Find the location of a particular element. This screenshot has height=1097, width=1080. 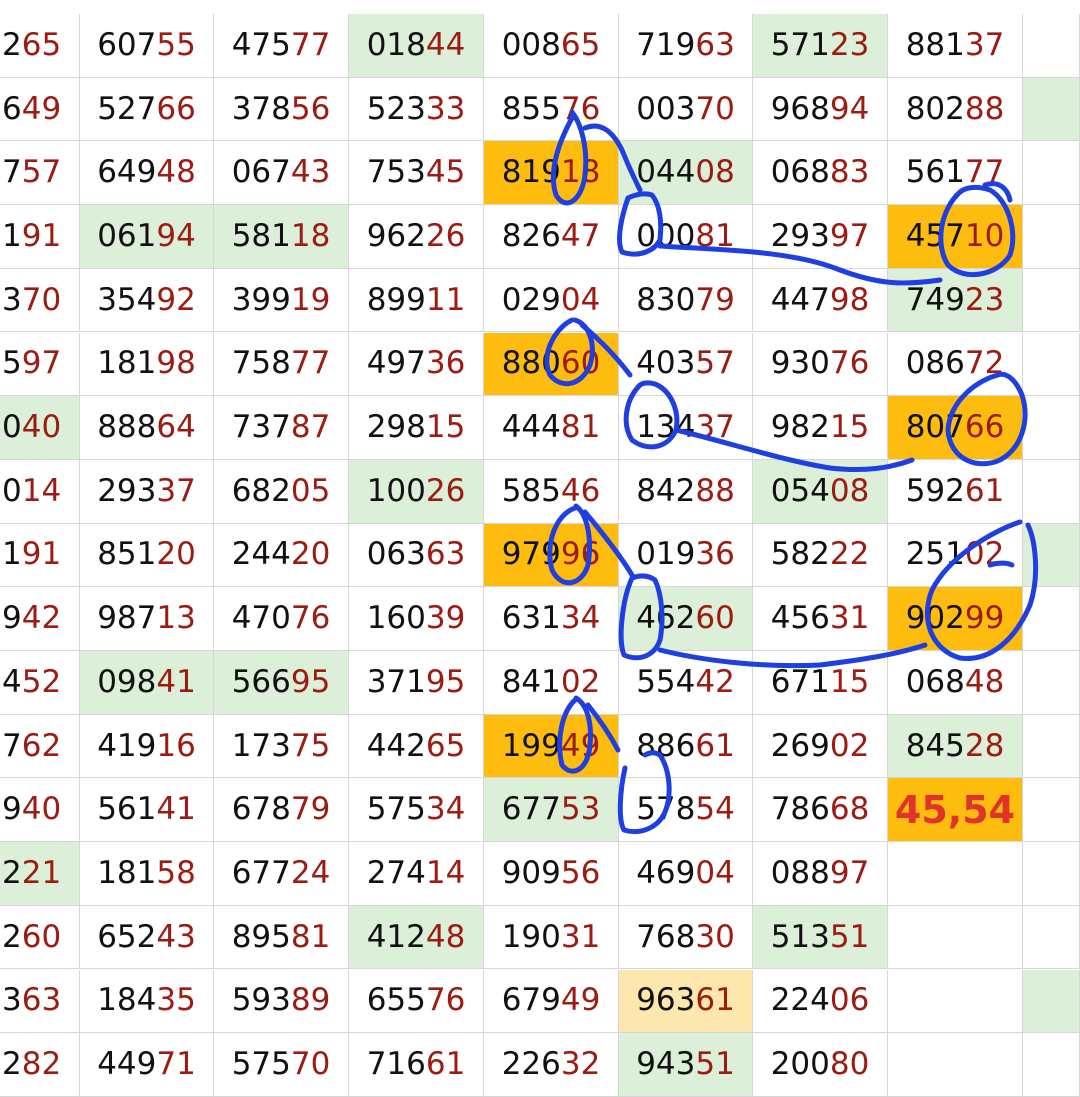

cell-r4-c1: 354 92 is located at coordinates (147, 300).